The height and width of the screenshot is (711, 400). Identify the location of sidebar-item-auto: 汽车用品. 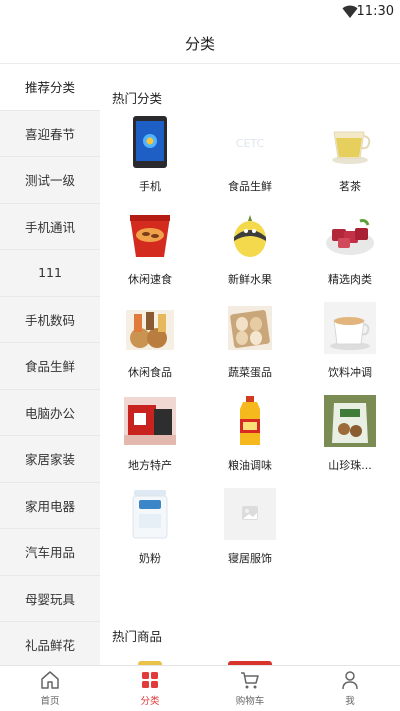
(50, 552).